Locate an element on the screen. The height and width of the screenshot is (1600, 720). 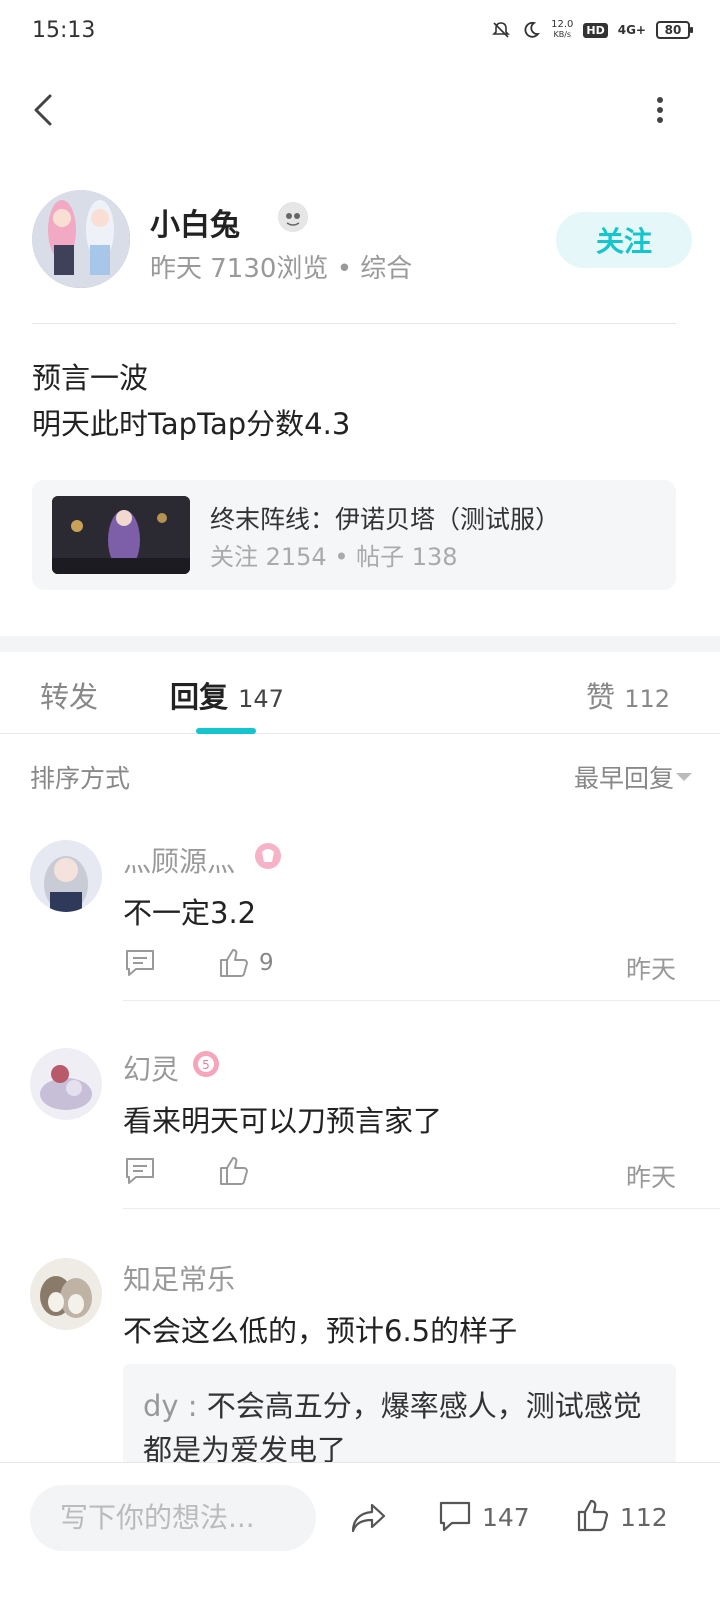
author-badge-icon is located at coordinates (293, 217).